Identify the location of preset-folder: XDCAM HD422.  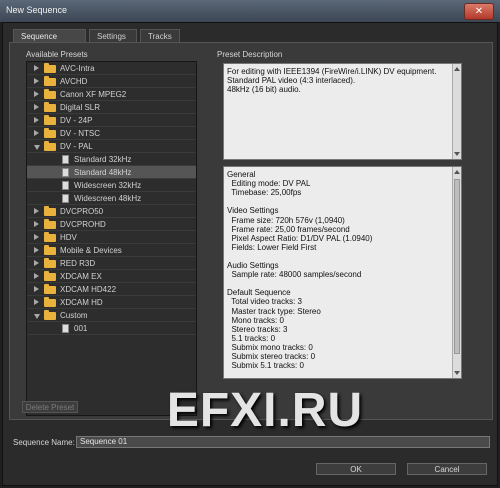
(111, 289).